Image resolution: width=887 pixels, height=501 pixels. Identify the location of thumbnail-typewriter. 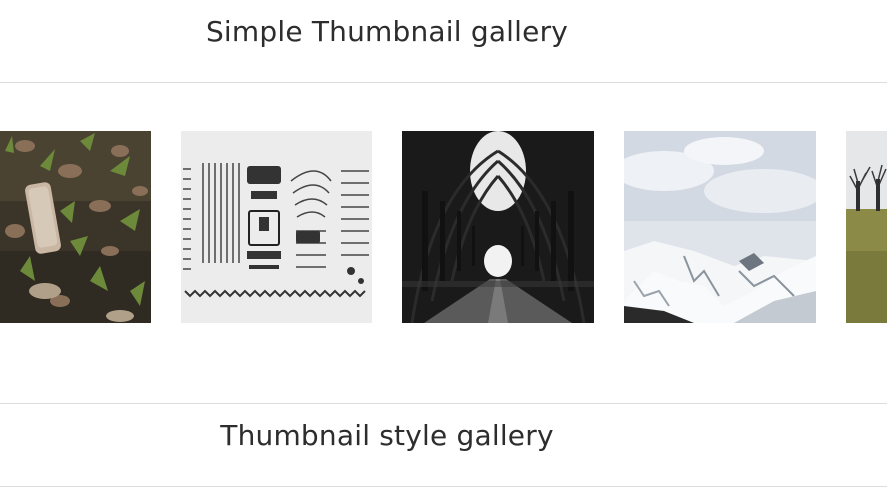
(276, 227).